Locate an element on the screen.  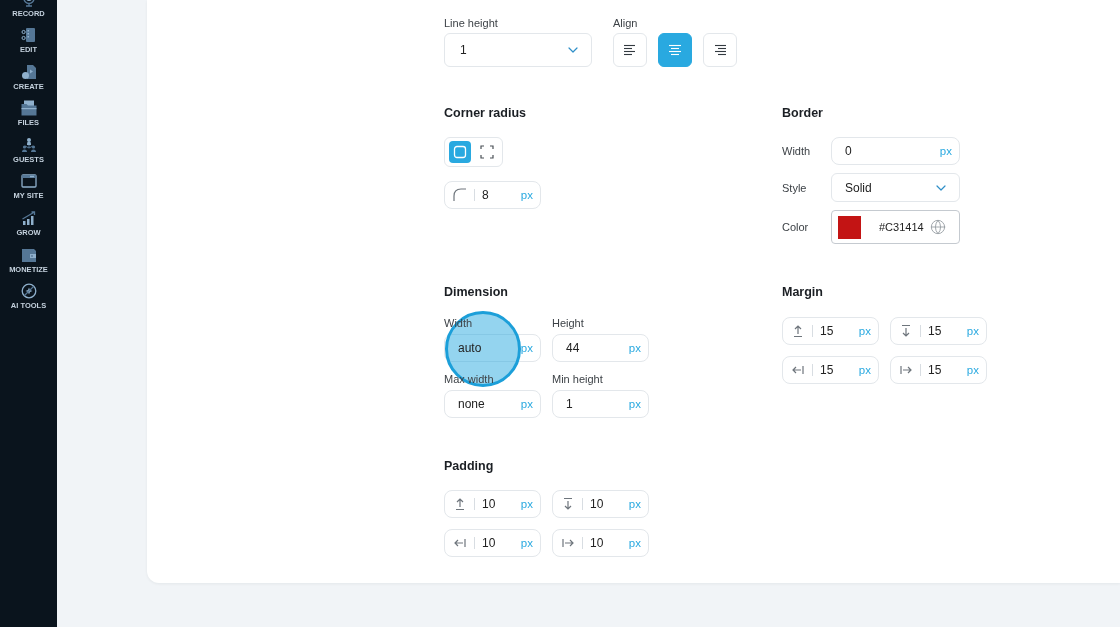
square-icon is located at coordinates (460, 152).